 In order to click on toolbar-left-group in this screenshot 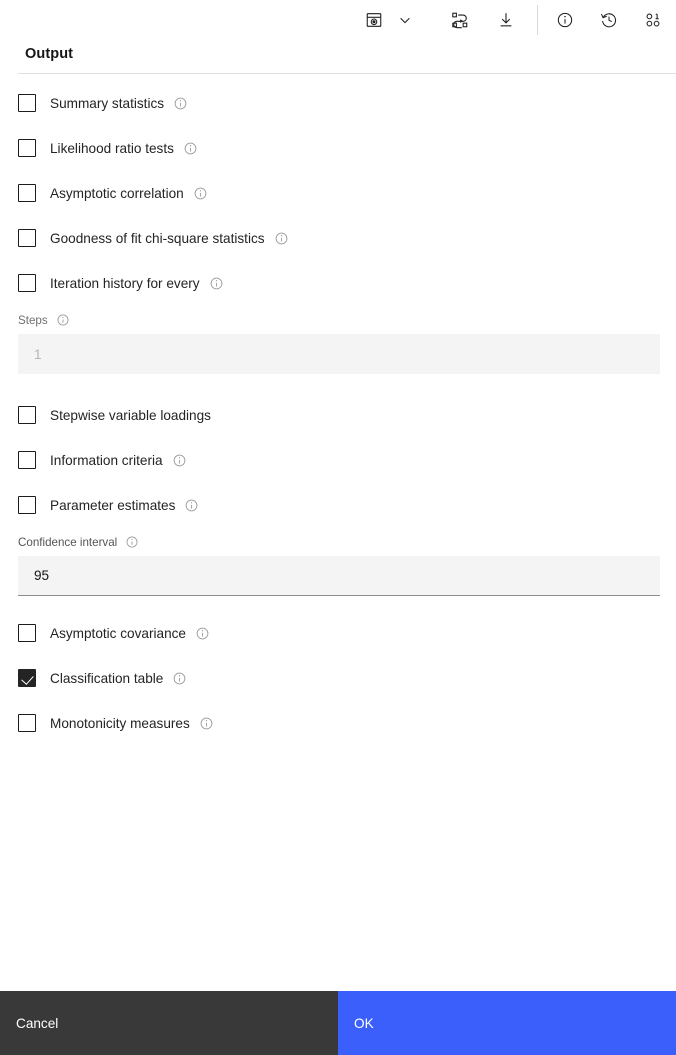, I will do `click(440, 20)`.